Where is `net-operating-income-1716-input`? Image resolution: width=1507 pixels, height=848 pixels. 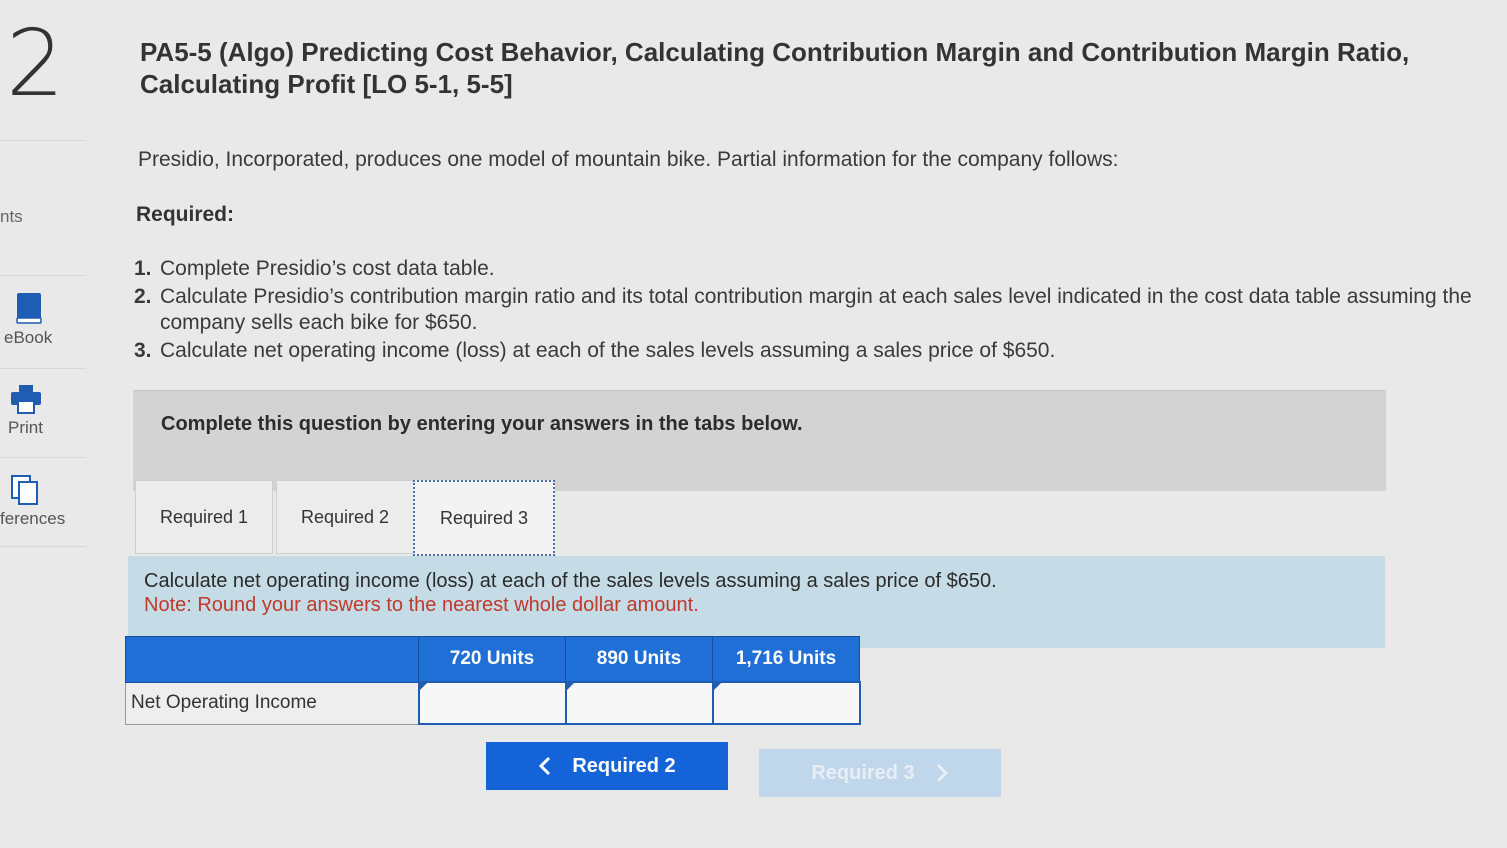
net-operating-income-1716-input is located at coordinates (786, 703).